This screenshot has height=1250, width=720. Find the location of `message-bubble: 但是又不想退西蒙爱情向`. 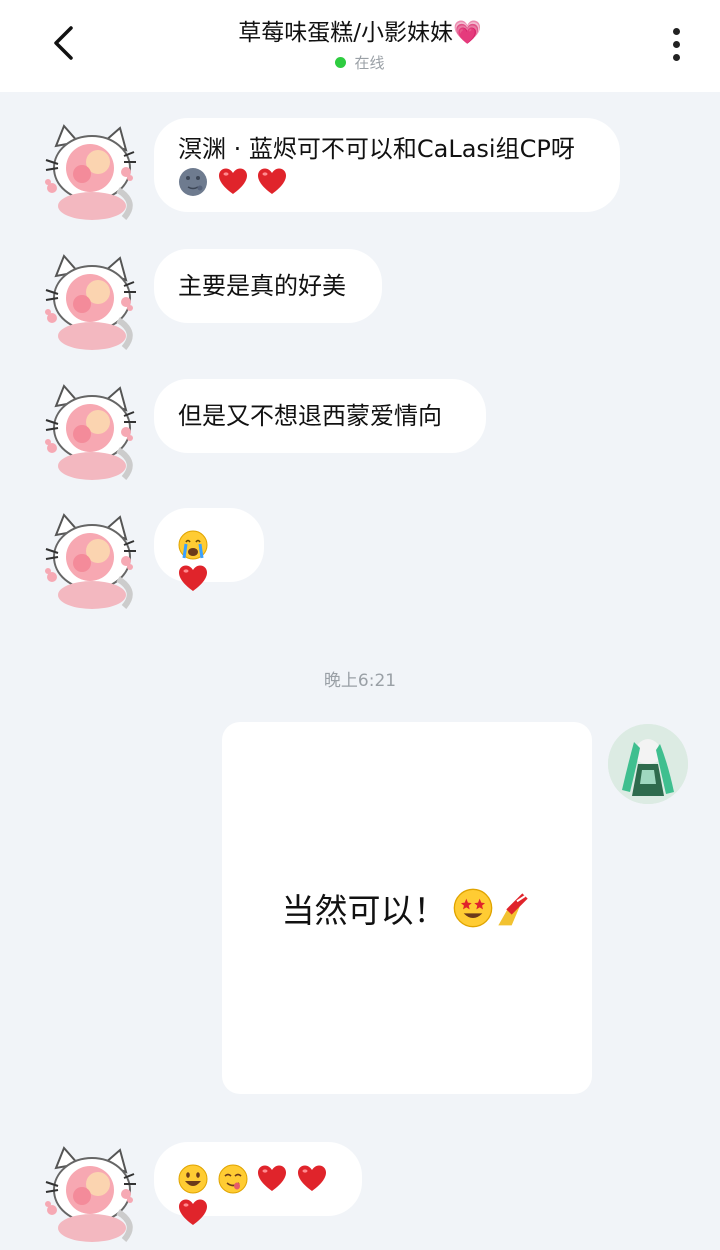

message-bubble: 但是又不想退西蒙爱情向 is located at coordinates (320, 416).